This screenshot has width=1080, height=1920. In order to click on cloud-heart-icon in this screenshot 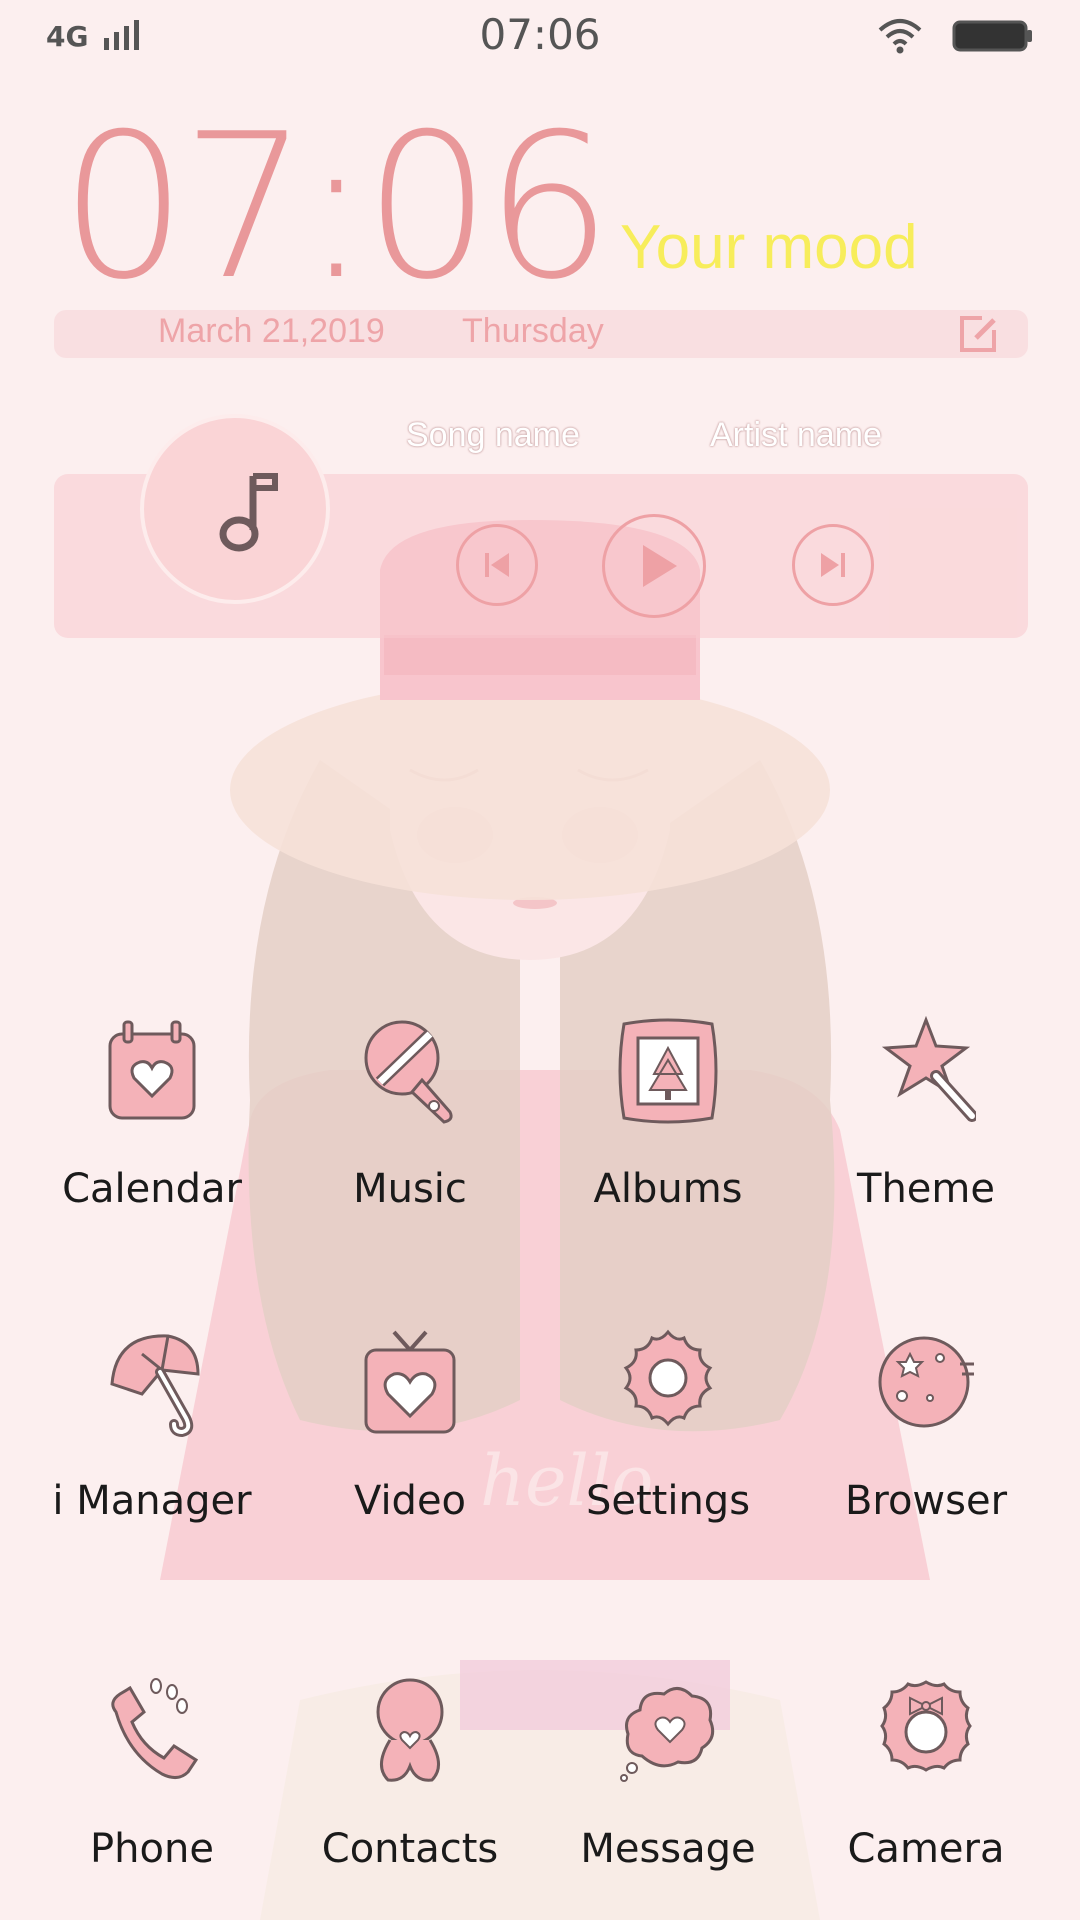, I will do `click(667, 1734)`.